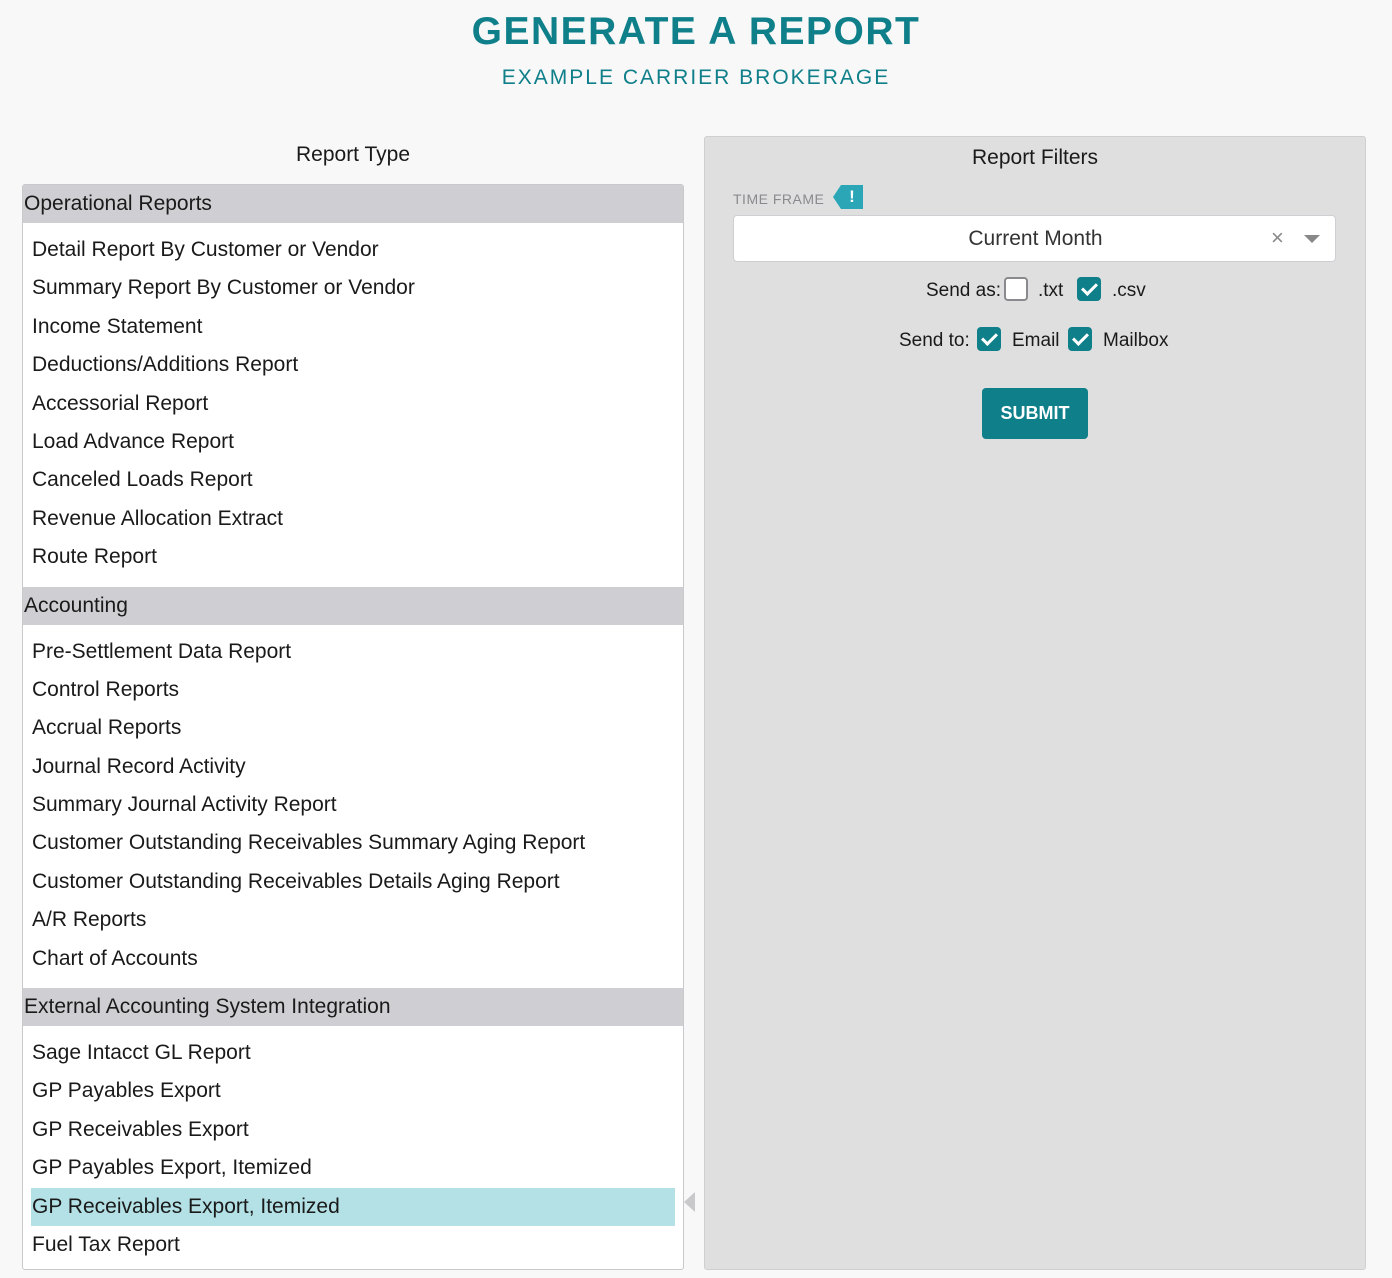 This screenshot has width=1392, height=1278. Describe the element at coordinates (353, 250) in the screenshot. I see `report-item: Detail Report By Customer or Vendor` at that location.